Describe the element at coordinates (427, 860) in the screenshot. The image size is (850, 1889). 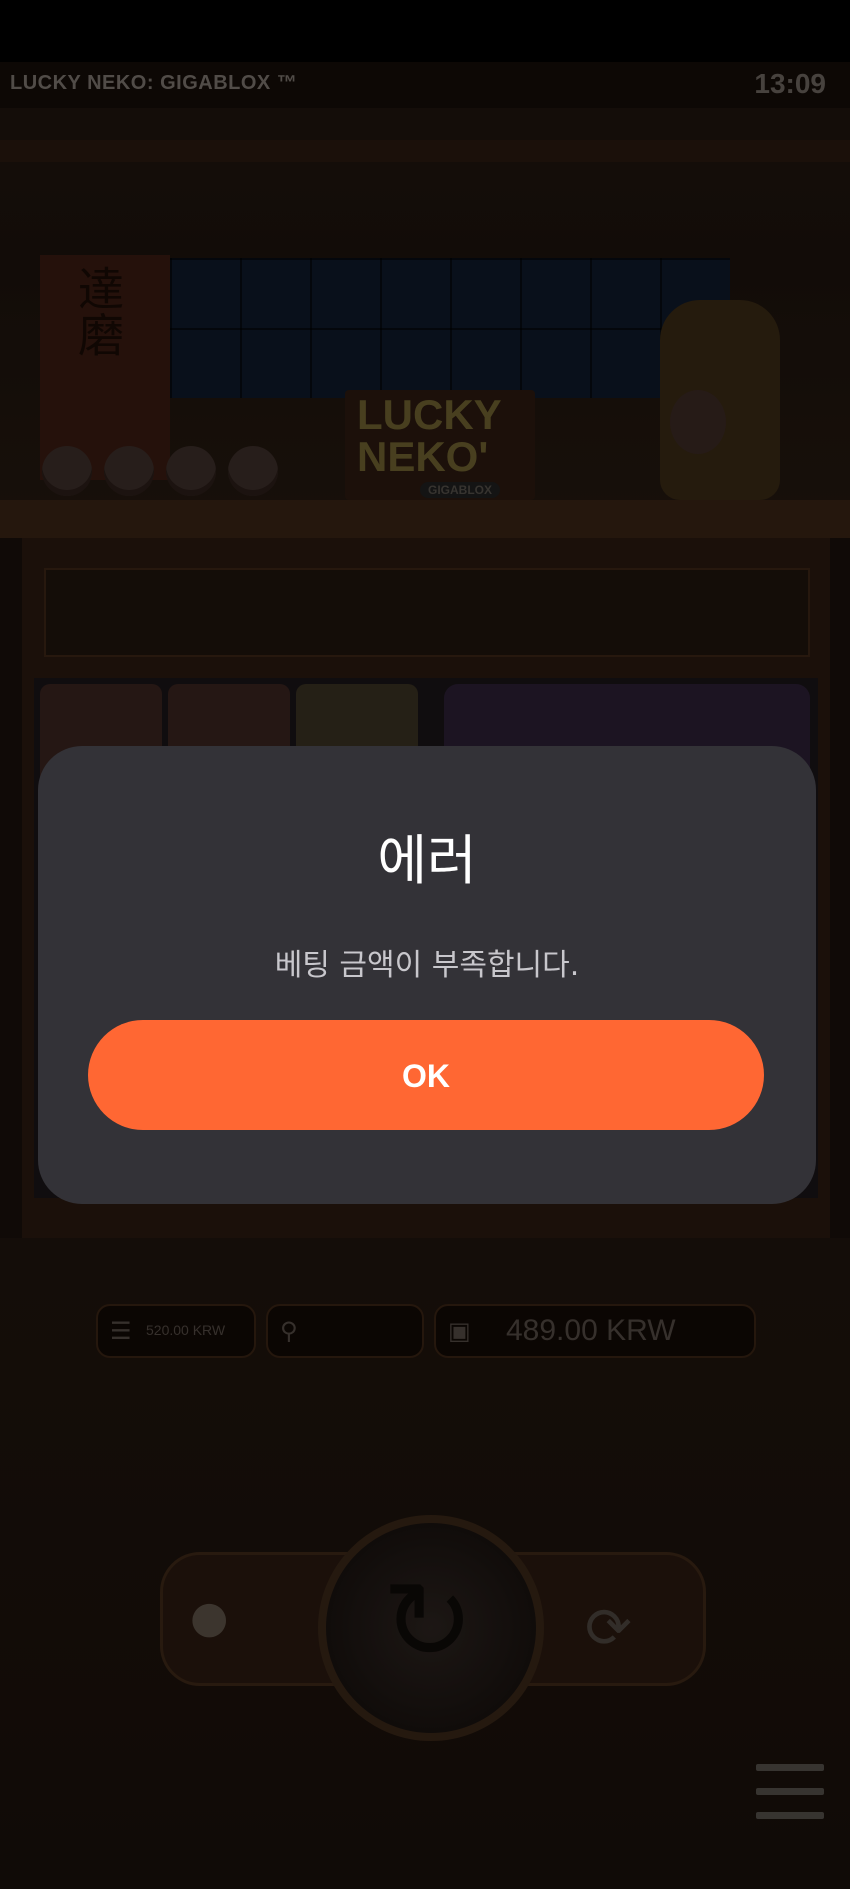
I see `dialog-title: 에러` at that location.